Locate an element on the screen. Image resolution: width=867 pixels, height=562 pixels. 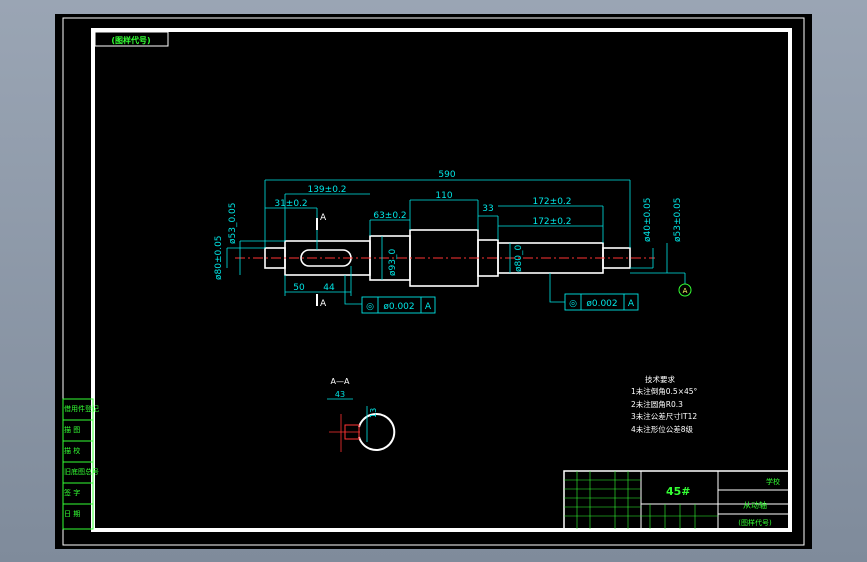
dim-right-dia-1: ø40±0.05 is located at coordinates (648, 219).